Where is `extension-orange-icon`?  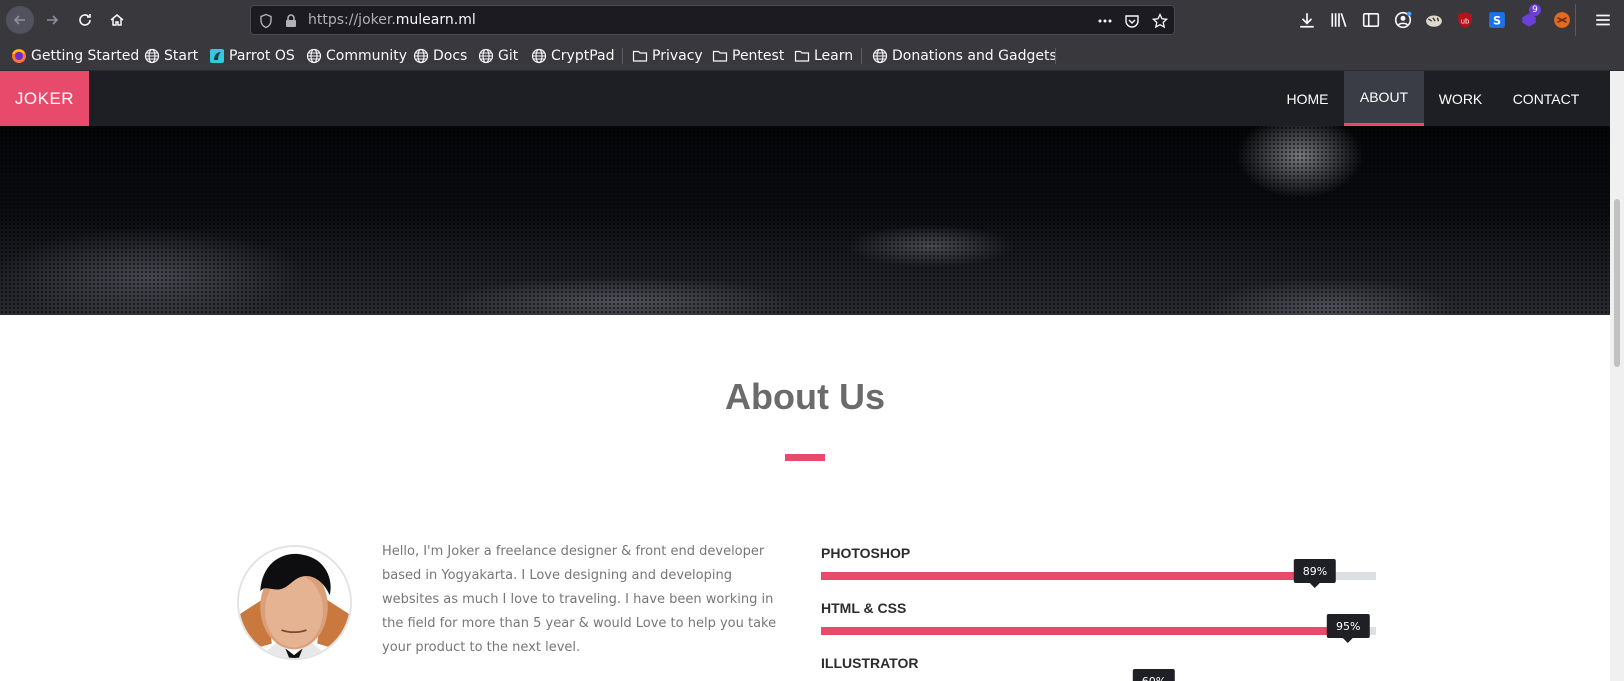
extension-orange-icon is located at coordinates (1562, 20).